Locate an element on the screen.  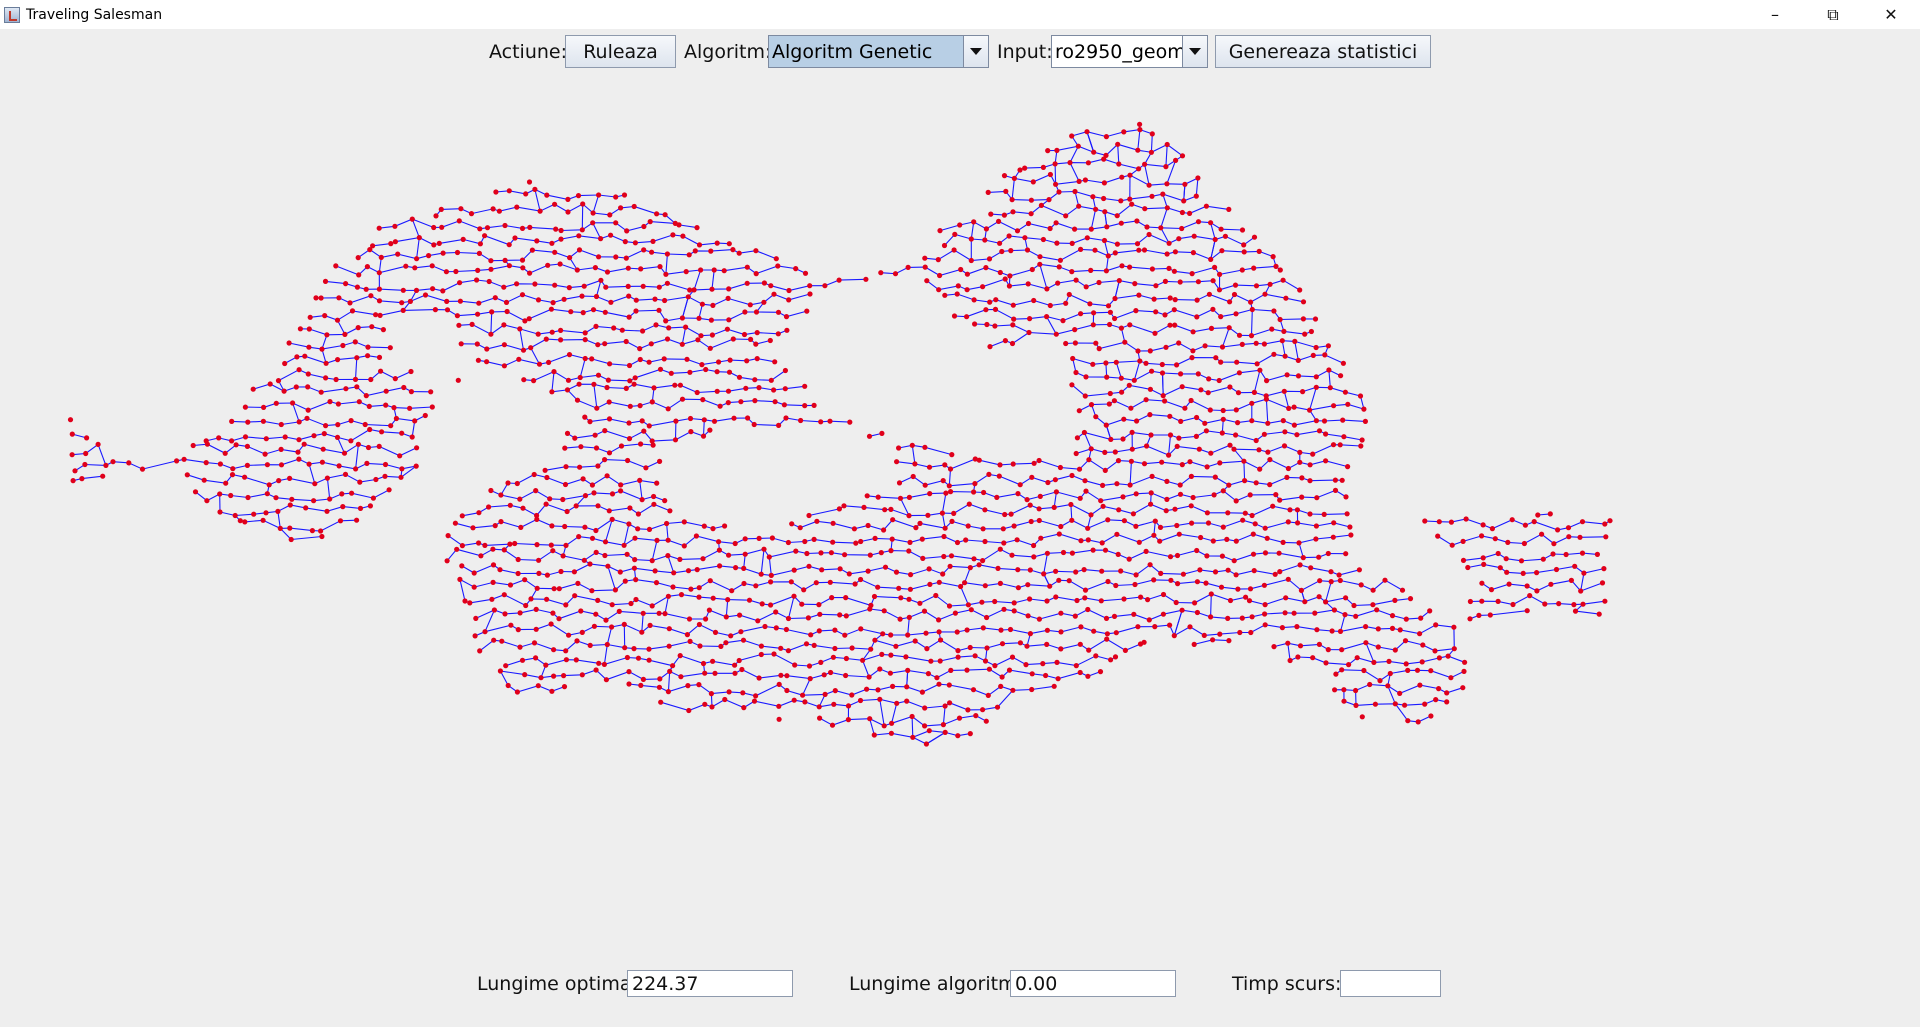
algorithm-length-field is located at coordinates (1093, 983).